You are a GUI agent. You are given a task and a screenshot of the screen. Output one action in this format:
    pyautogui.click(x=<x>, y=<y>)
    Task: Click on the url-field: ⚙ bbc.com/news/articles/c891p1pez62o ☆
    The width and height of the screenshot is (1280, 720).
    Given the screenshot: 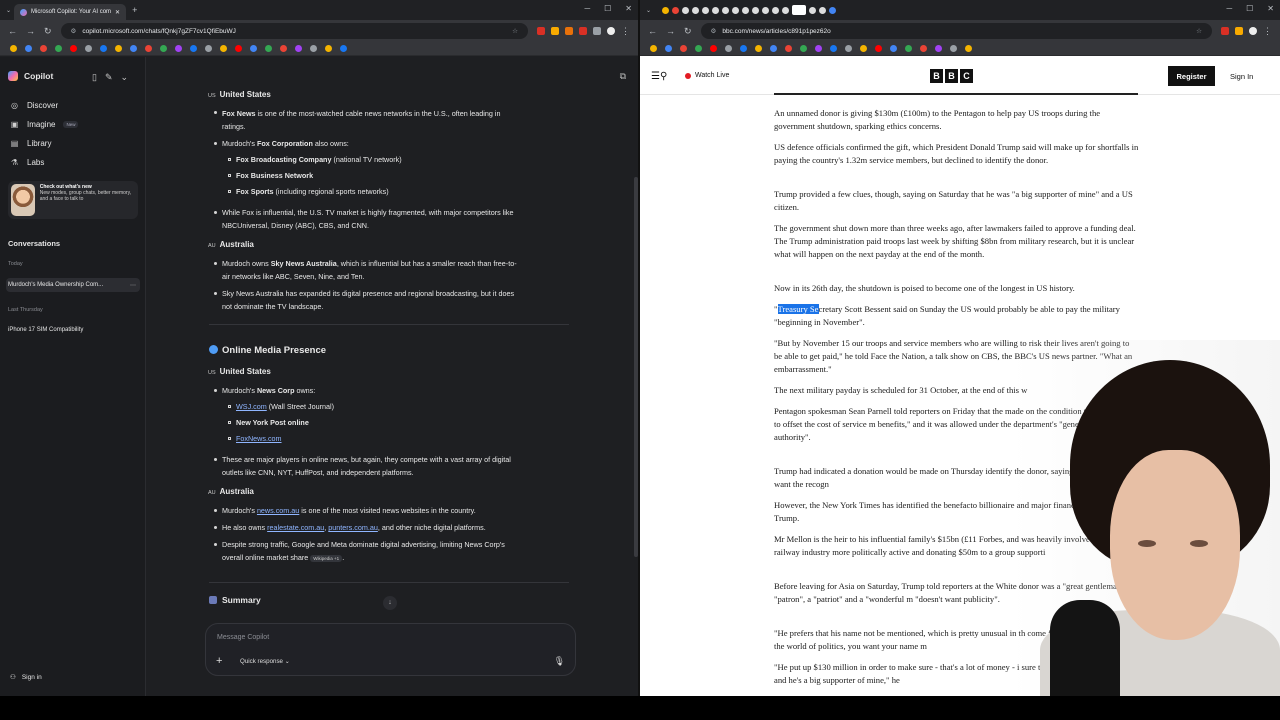 What is the action you would take?
    pyautogui.click(x=956, y=31)
    